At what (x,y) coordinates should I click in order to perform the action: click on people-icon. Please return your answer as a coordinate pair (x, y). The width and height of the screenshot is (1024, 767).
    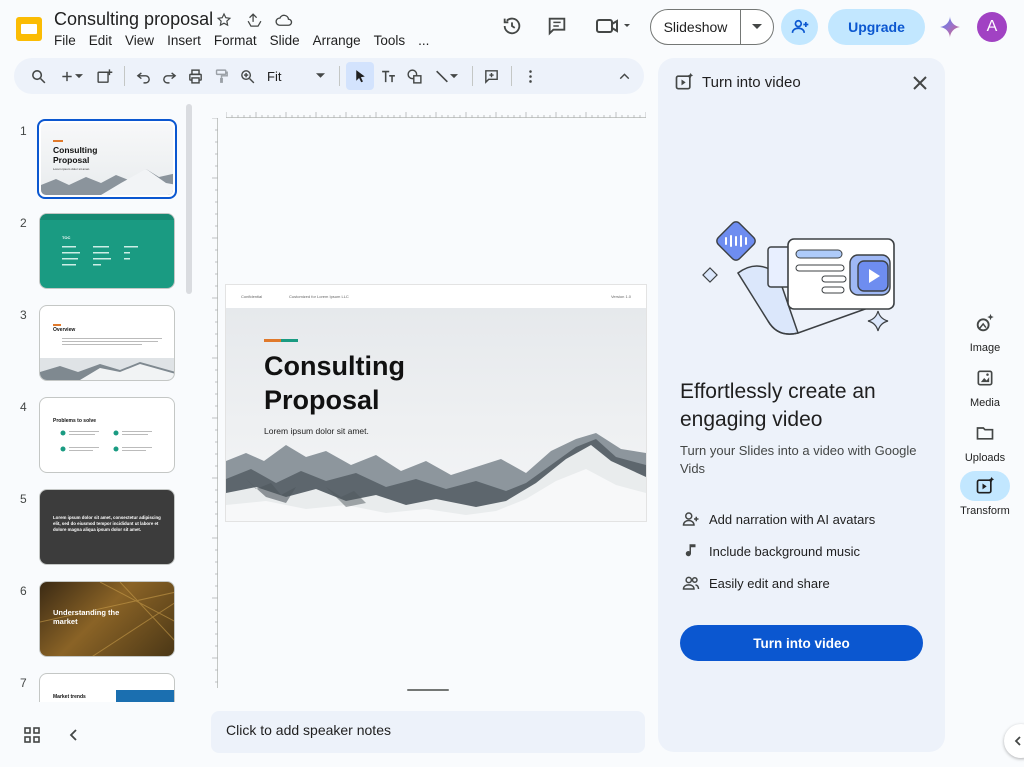
    Looking at the image, I should click on (691, 583).